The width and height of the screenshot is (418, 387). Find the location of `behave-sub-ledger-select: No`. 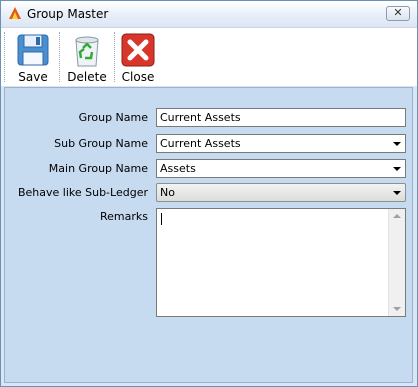

behave-sub-ledger-select: No is located at coordinates (281, 192).